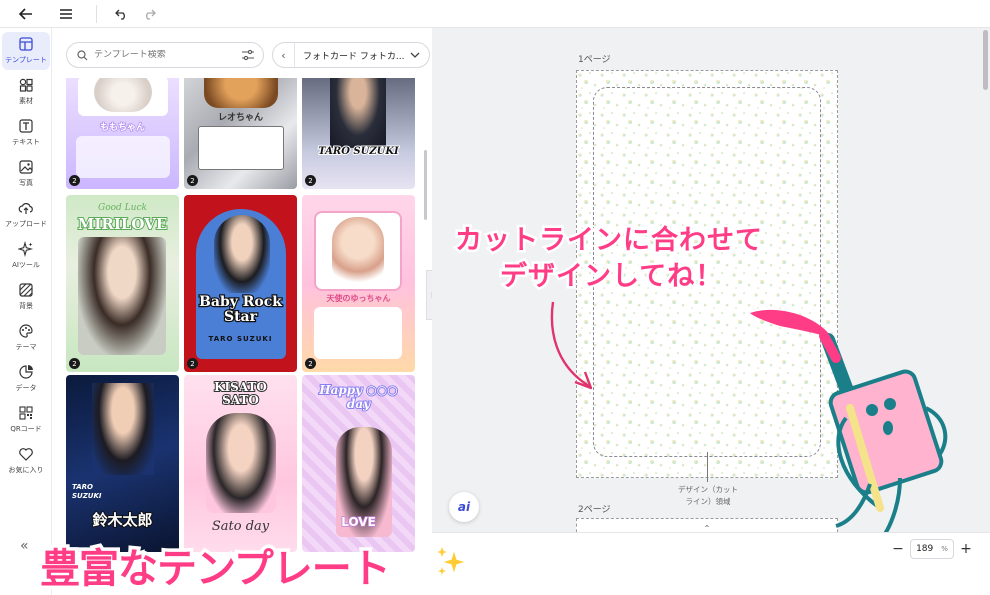  Describe the element at coordinates (26, 224) in the screenshot. I see `sidebar-item-label: アップロード` at that location.